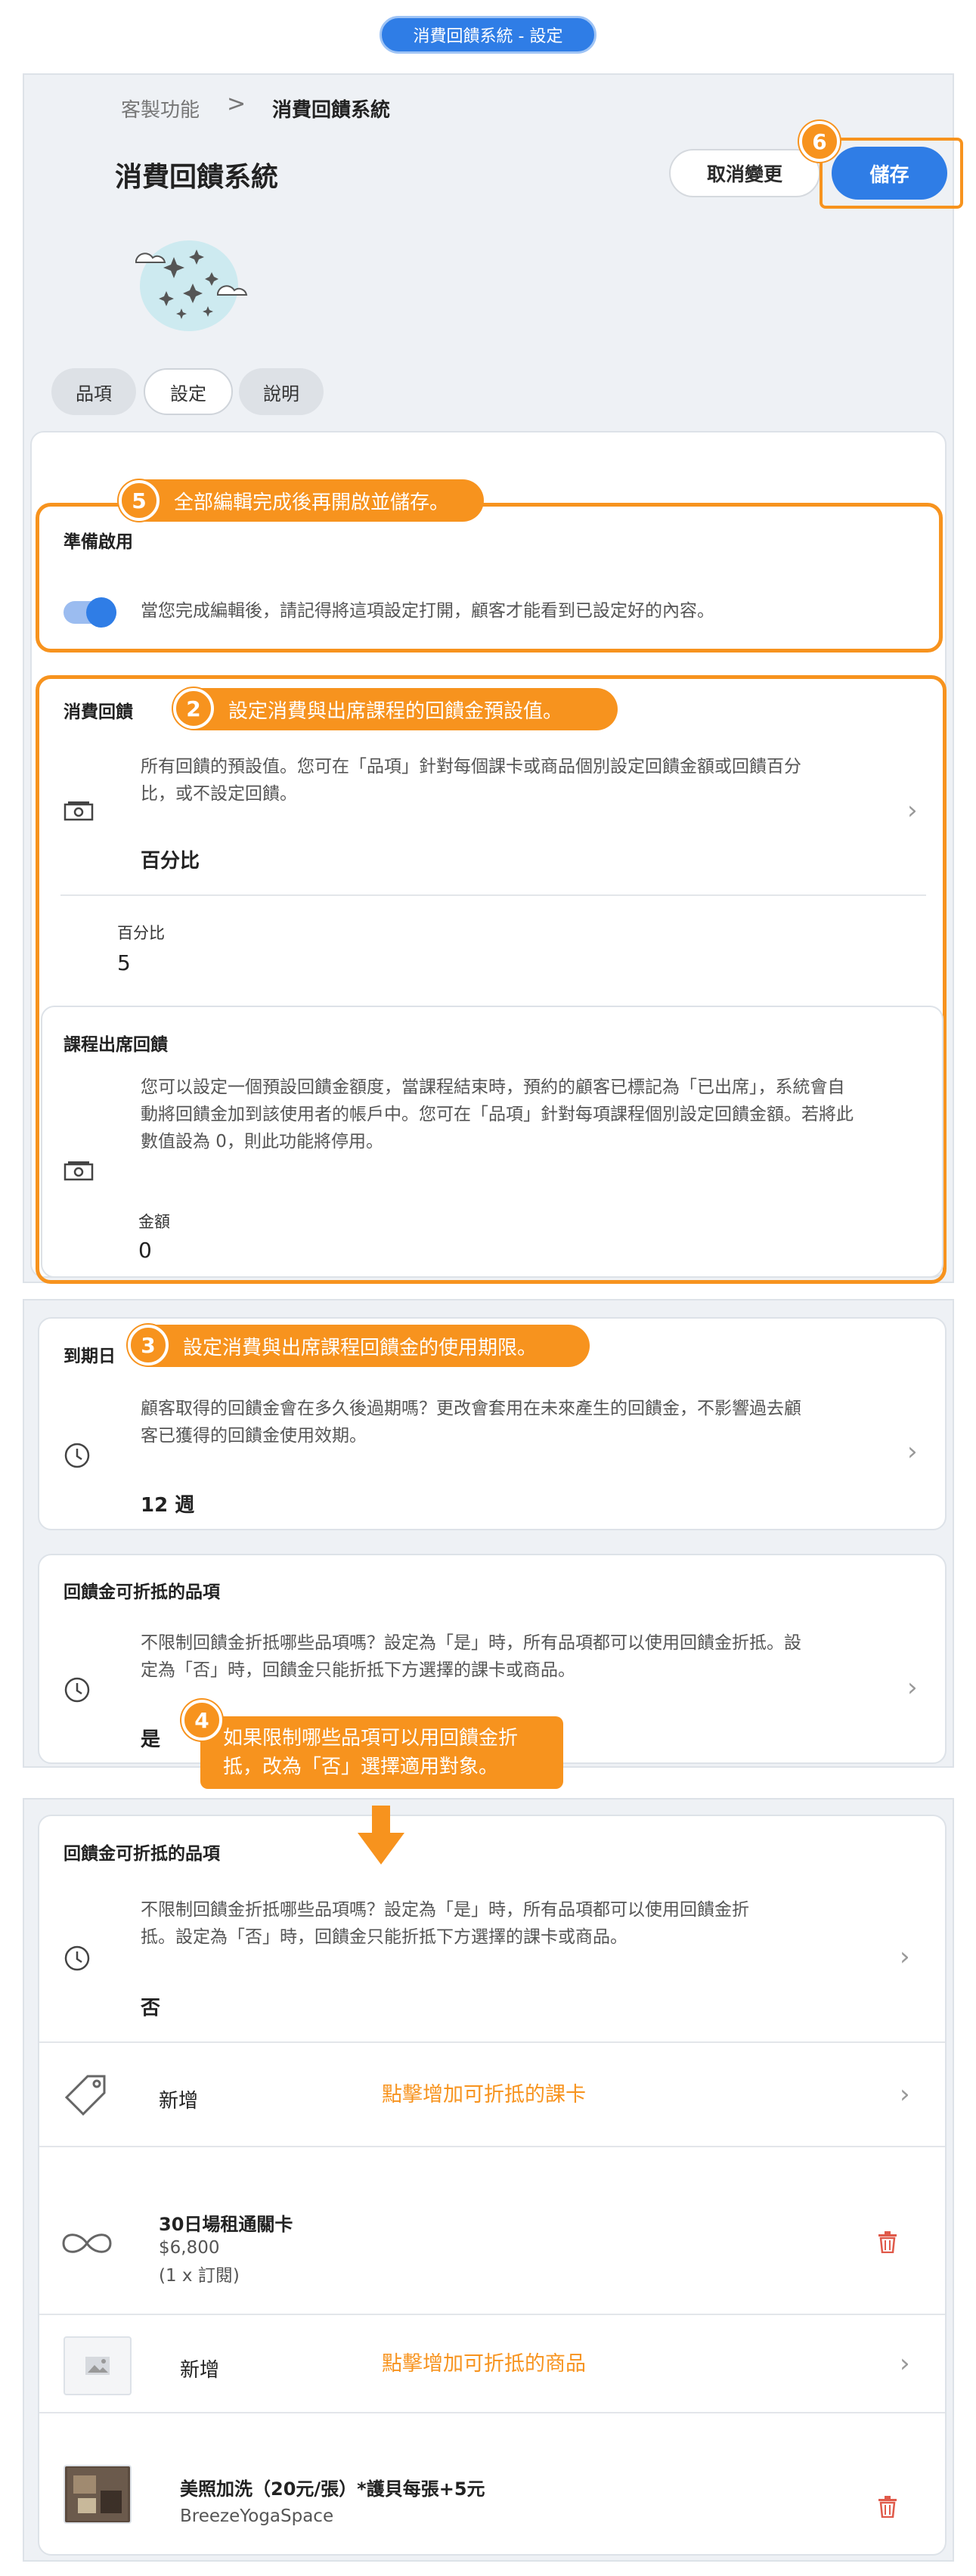 The width and height of the screenshot is (976, 2576). I want to click on tab-settings: 設定, so click(189, 392).